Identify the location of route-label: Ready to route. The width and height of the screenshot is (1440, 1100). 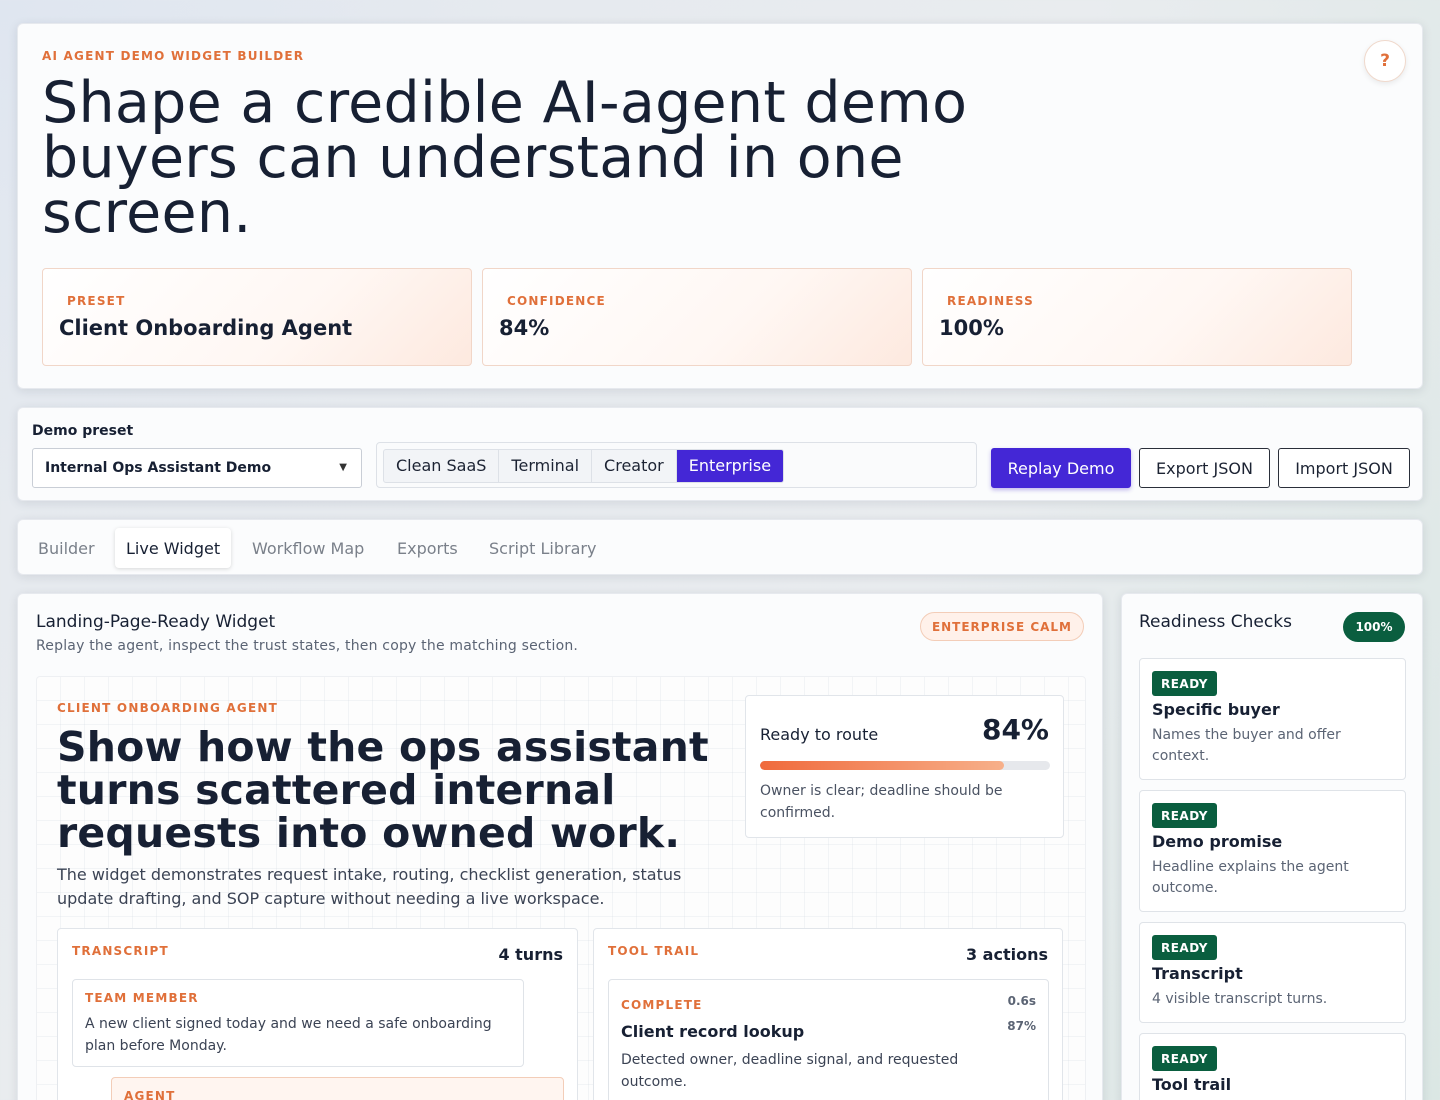
(819, 734).